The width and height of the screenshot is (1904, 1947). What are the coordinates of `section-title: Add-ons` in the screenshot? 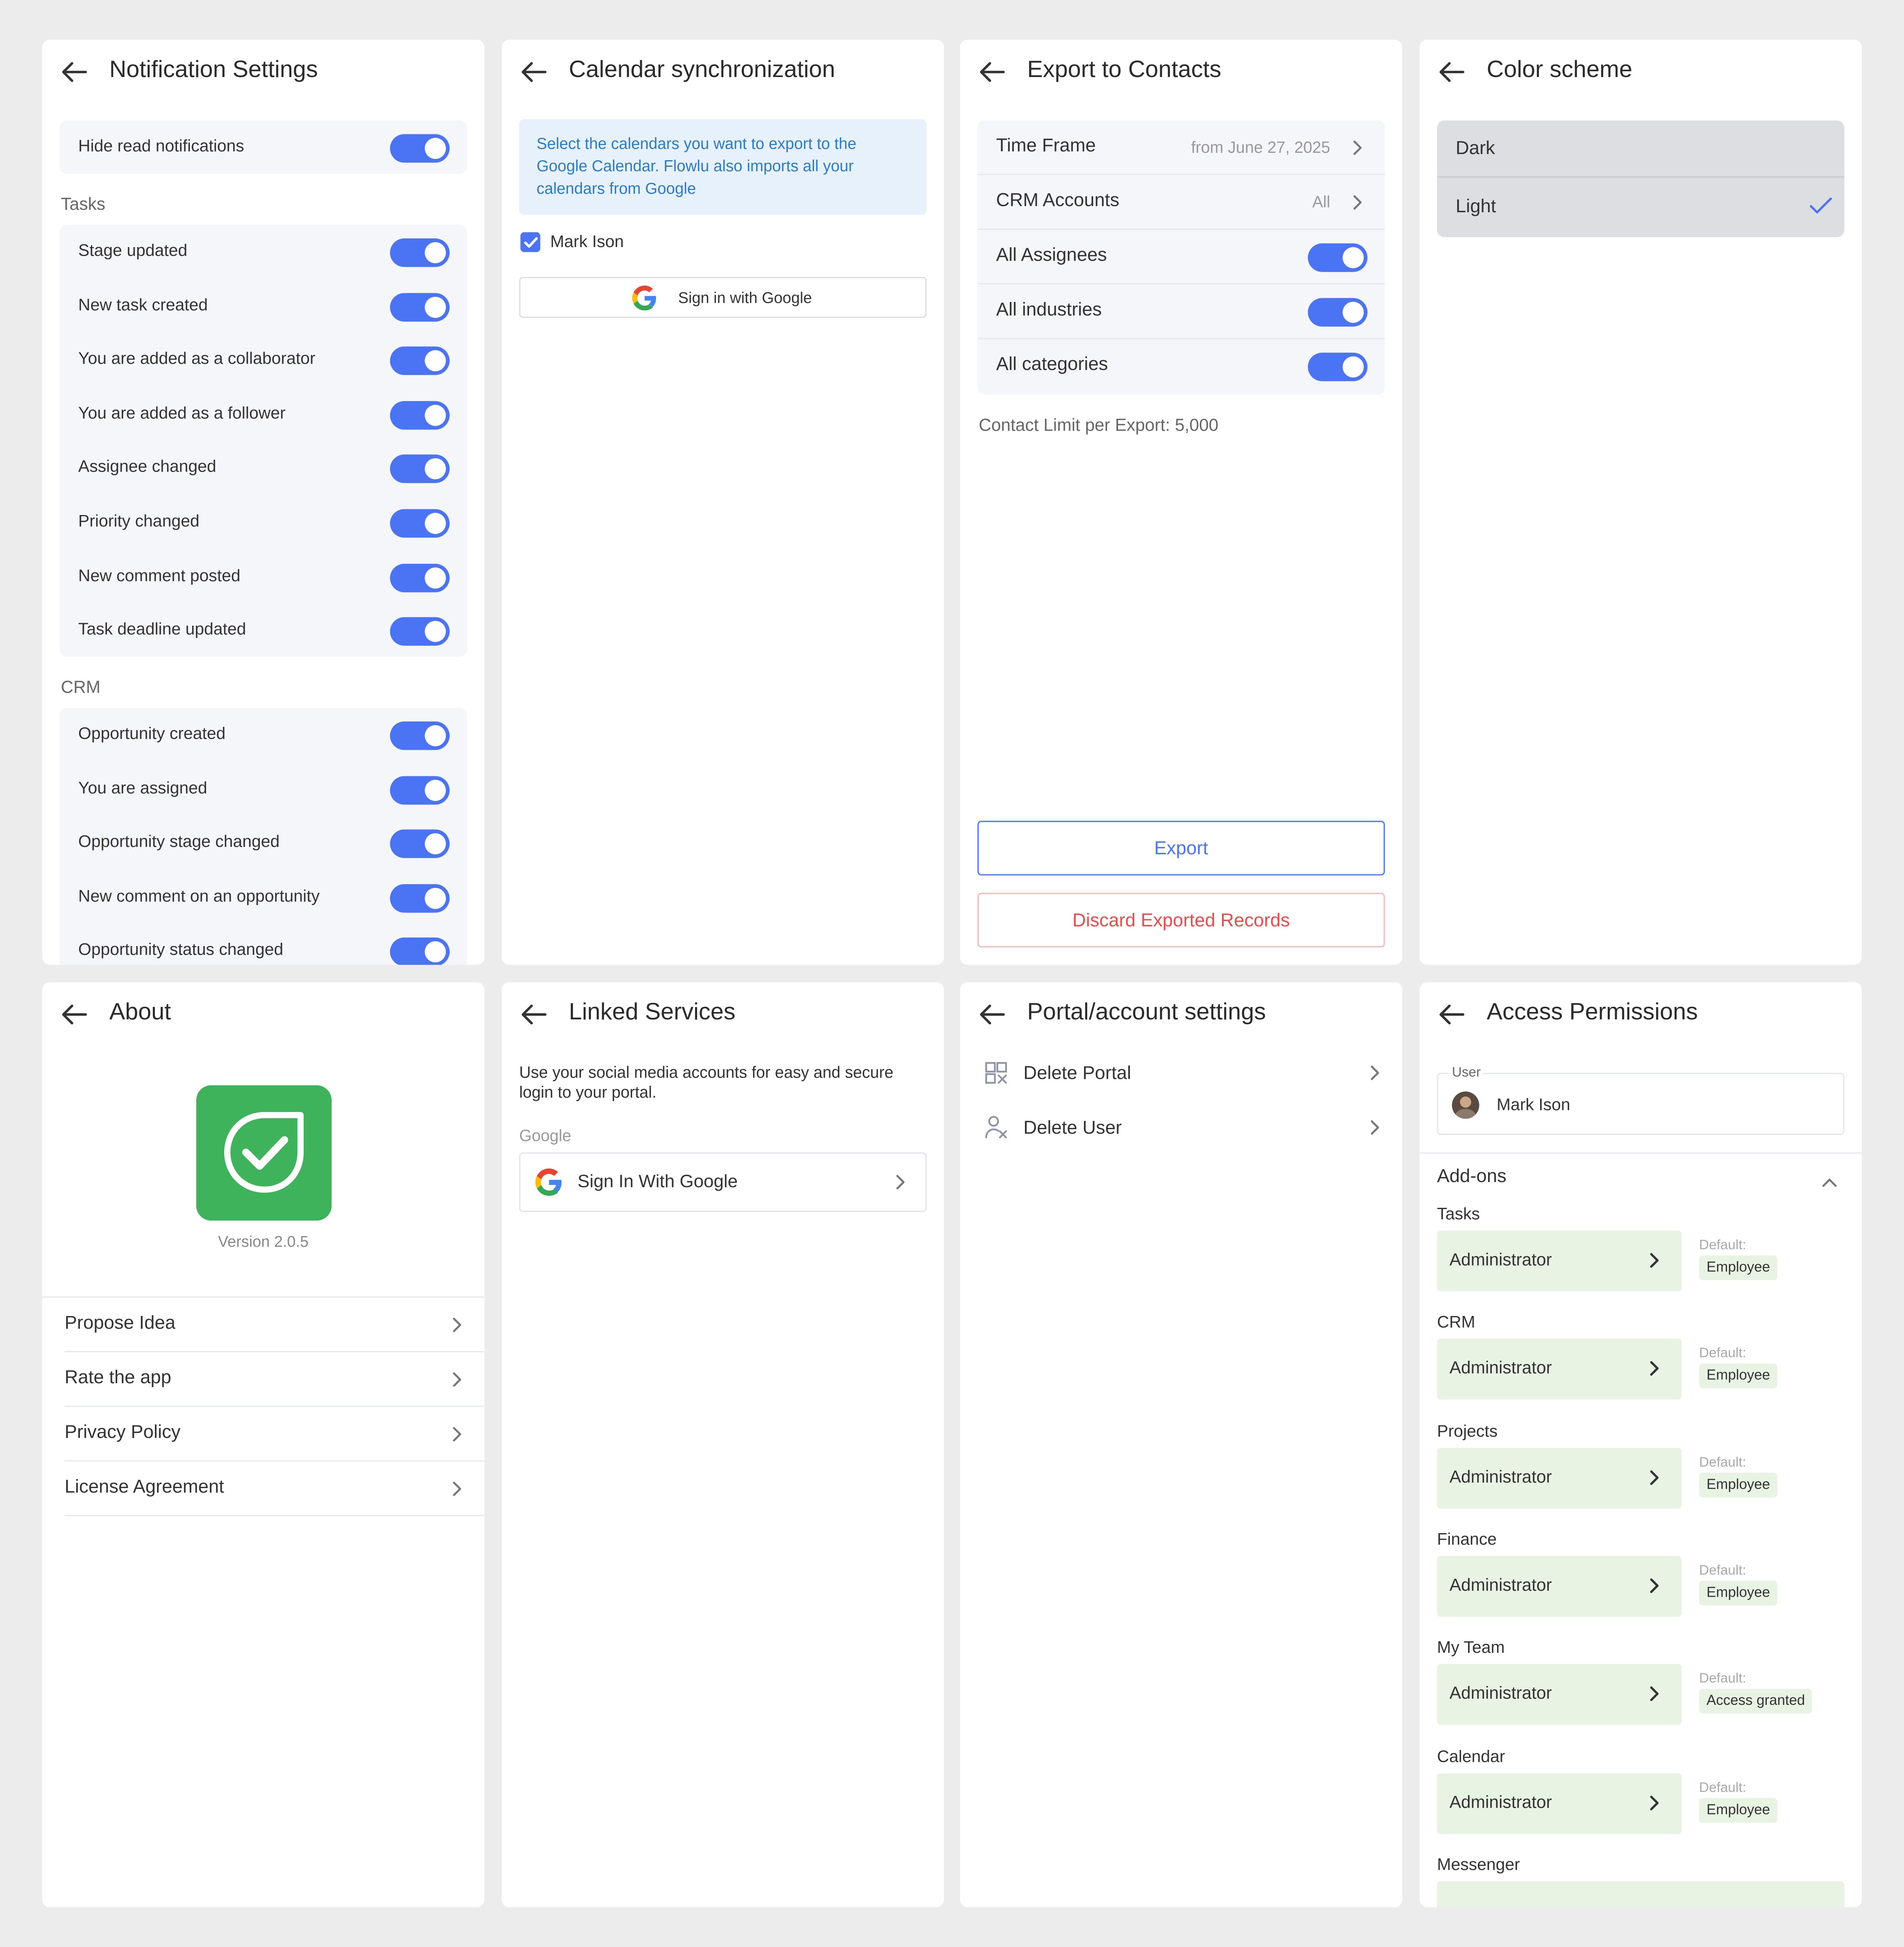 It's located at (1471, 1176).